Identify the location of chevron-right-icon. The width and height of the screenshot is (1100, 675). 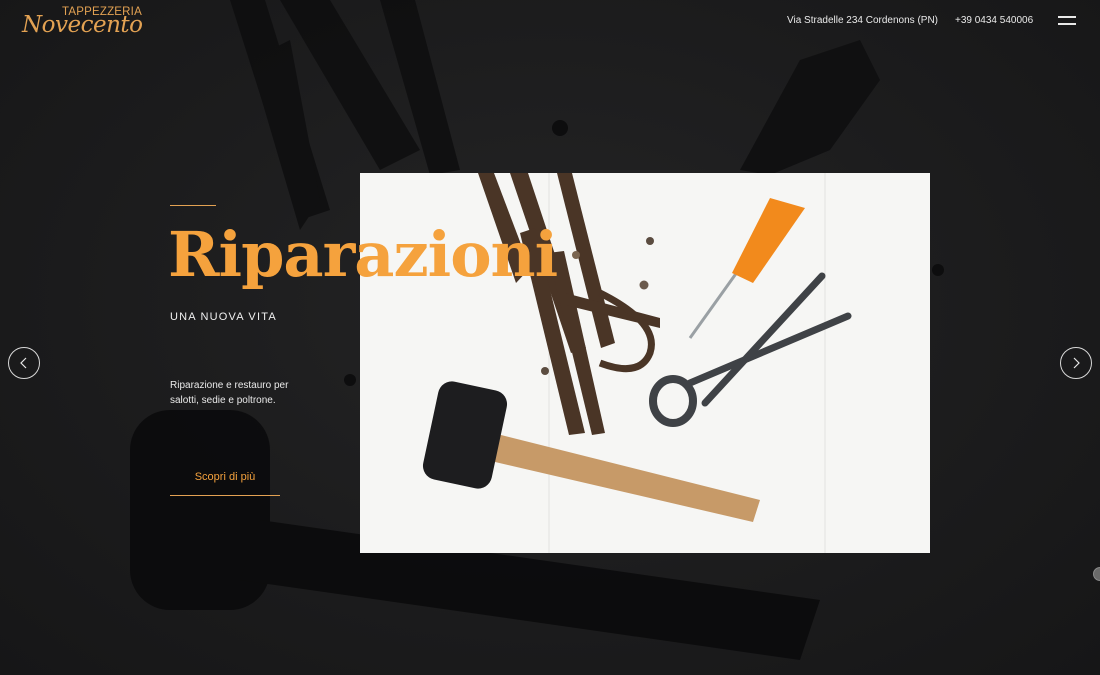
(1076, 363).